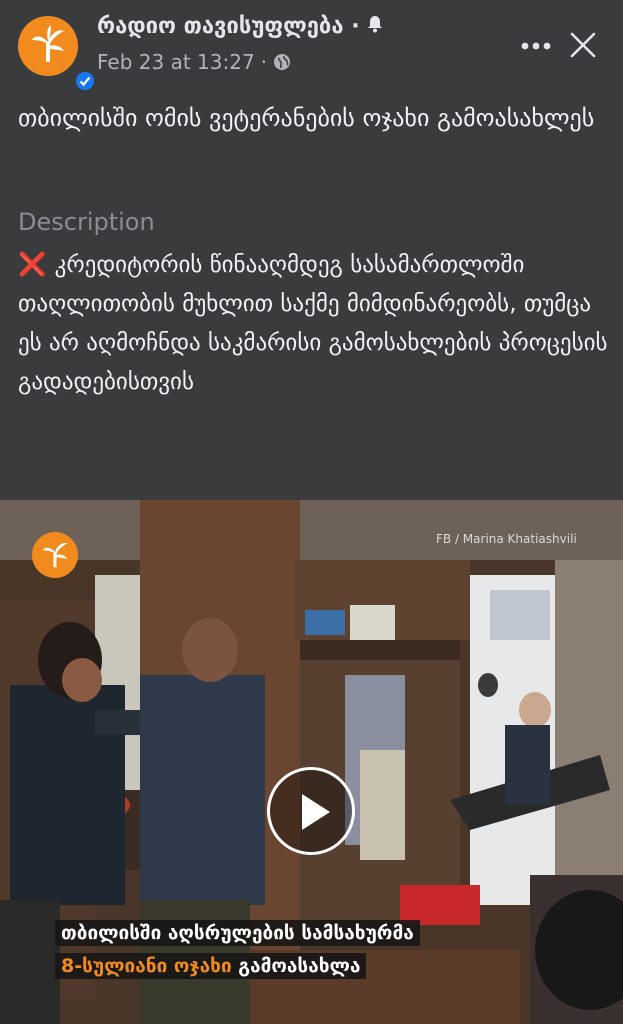 Image resolution: width=623 pixels, height=1024 pixels. Describe the element at coordinates (375, 24) in the screenshot. I see `bell-icon` at that location.